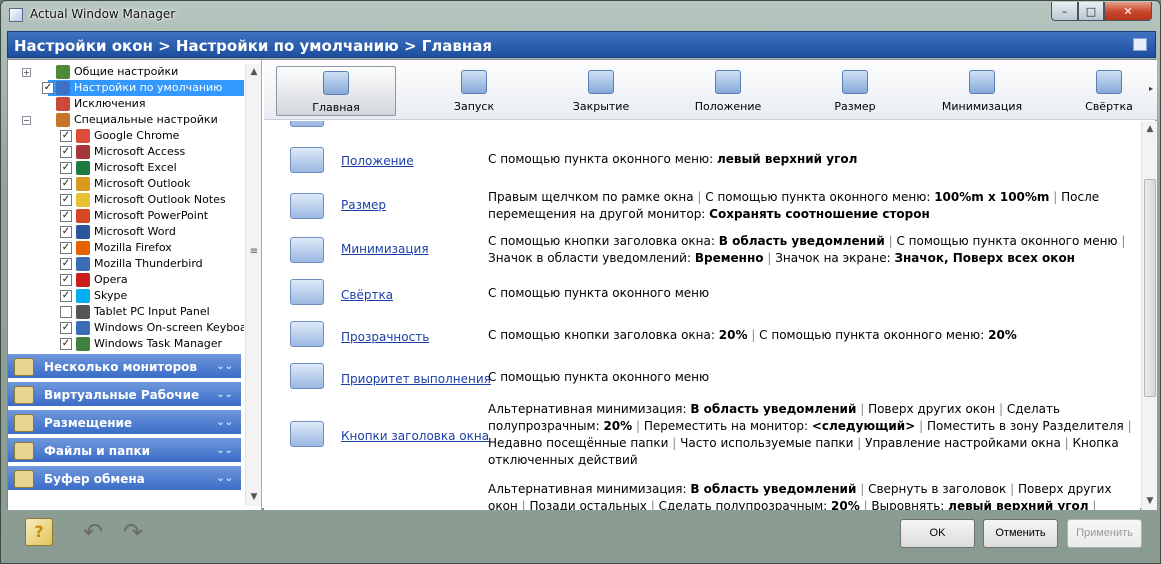  I want to click on tree-item: ✓ Windows Task Manager, so click(126, 344).